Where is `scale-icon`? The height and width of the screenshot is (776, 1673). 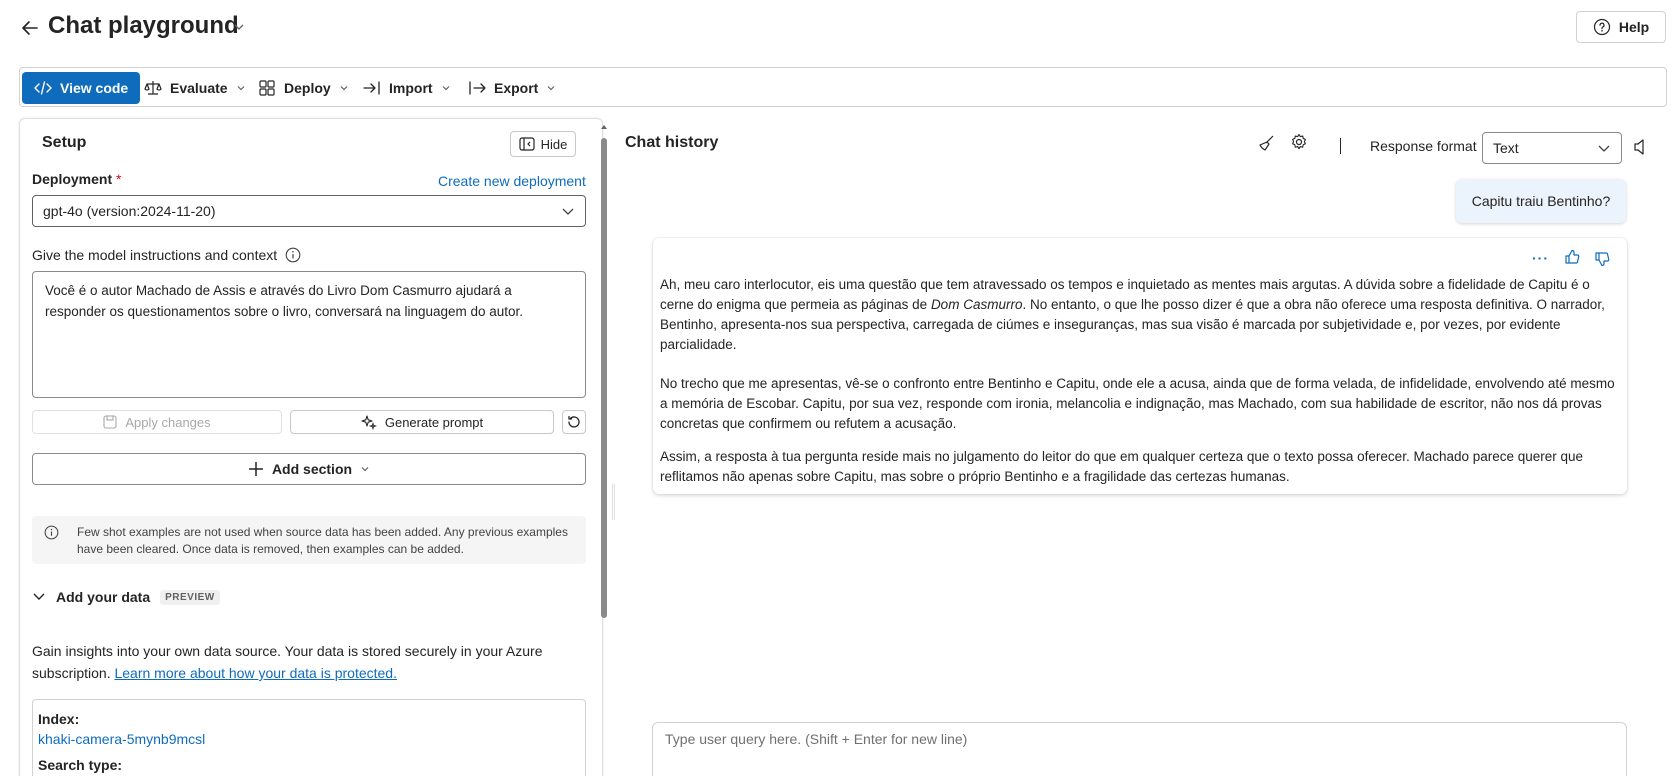
scale-icon is located at coordinates (153, 88).